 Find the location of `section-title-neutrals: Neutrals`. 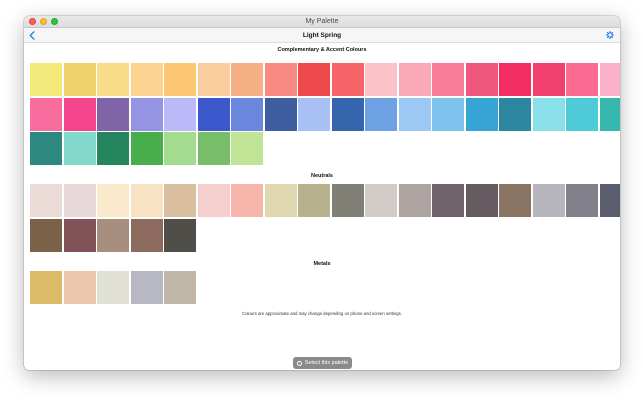

section-title-neutrals: Neutrals is located at coordinates (321, 176).